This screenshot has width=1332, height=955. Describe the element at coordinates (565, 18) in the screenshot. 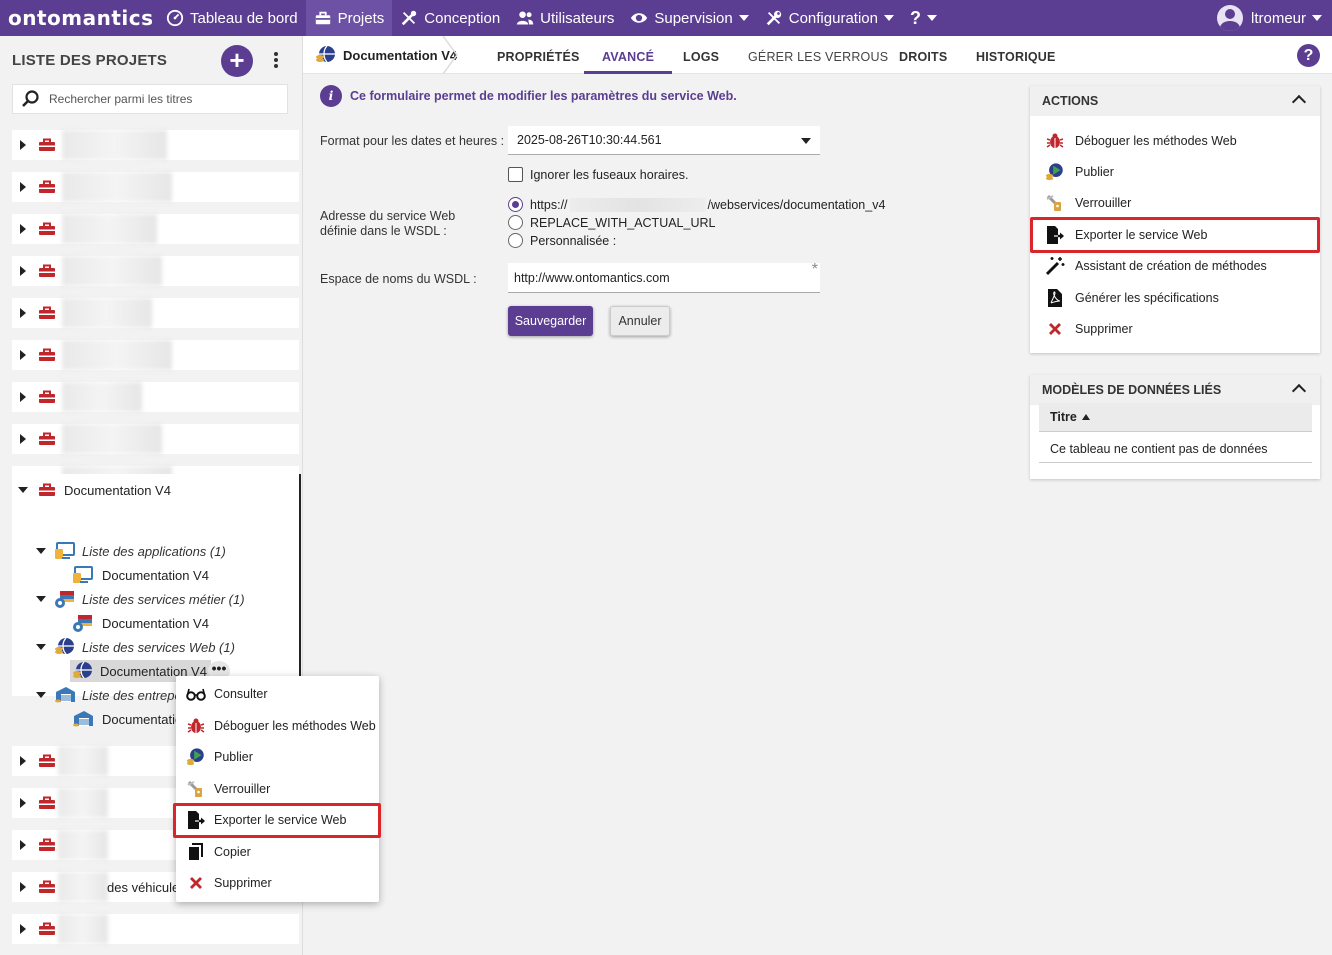

I see `nav-users: Utilisateurs` at that location.